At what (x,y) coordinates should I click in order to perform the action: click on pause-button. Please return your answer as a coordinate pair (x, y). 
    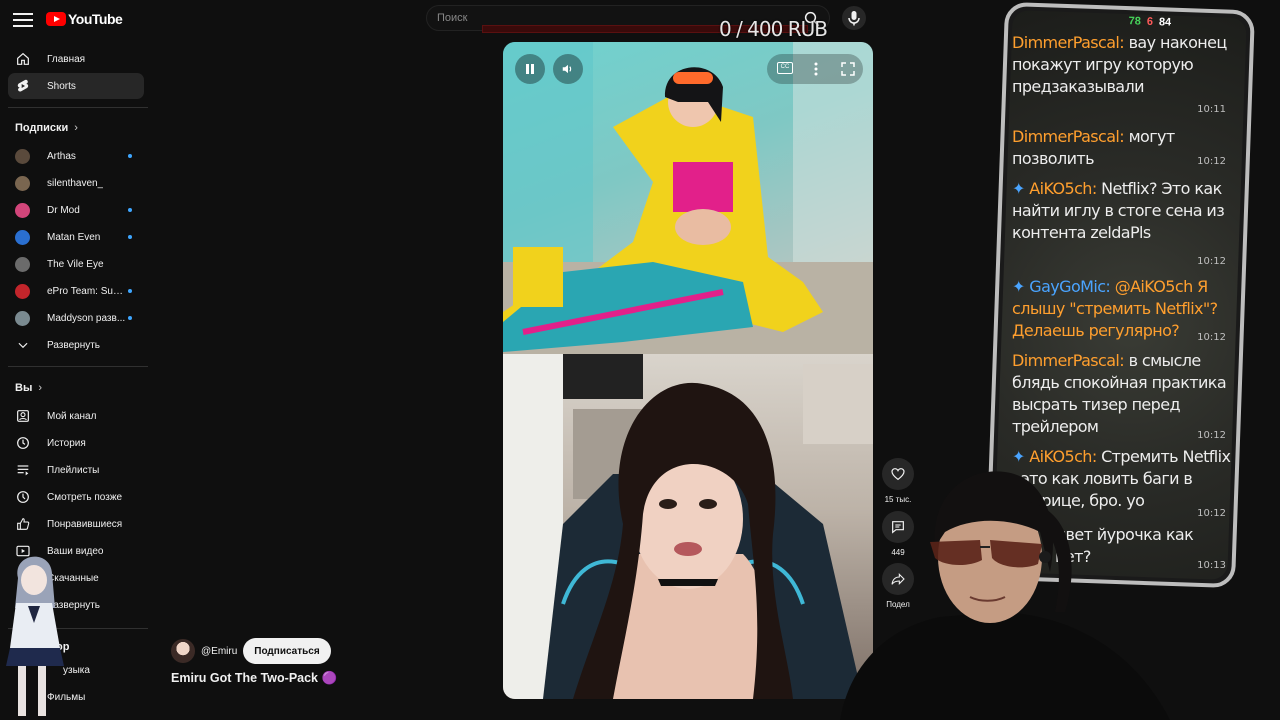
    Looking at the image, I should click on (530, 69).